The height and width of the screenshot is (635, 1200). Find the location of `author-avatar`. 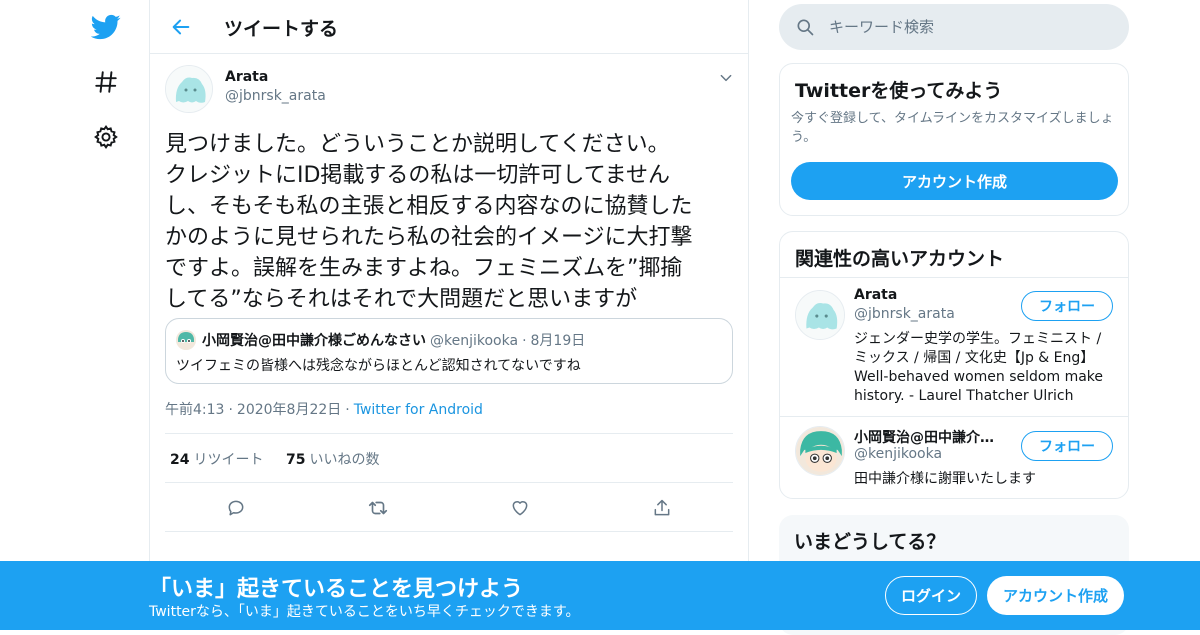

author-avatar is located at coordinates (189, 89).